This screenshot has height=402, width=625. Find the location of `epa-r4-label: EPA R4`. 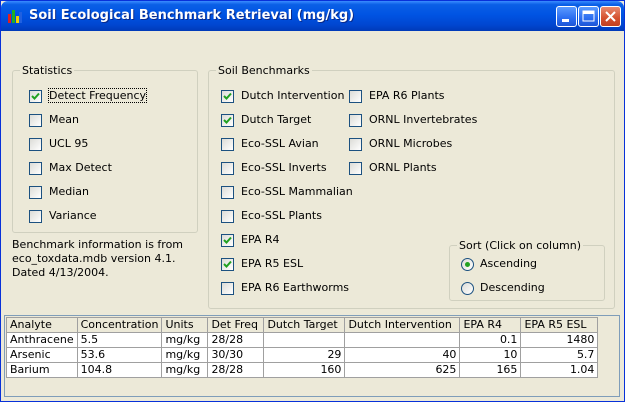

epa-r4-label: EPA R4 is located at coordinates (260, 239).